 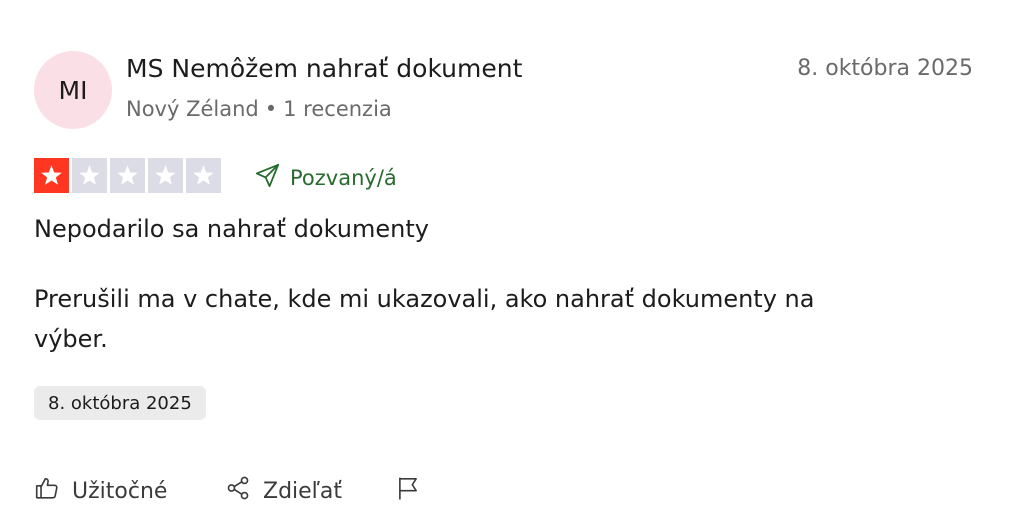 I want to click on review-date: 8. októbra 2025, so click(x=885, y=68).